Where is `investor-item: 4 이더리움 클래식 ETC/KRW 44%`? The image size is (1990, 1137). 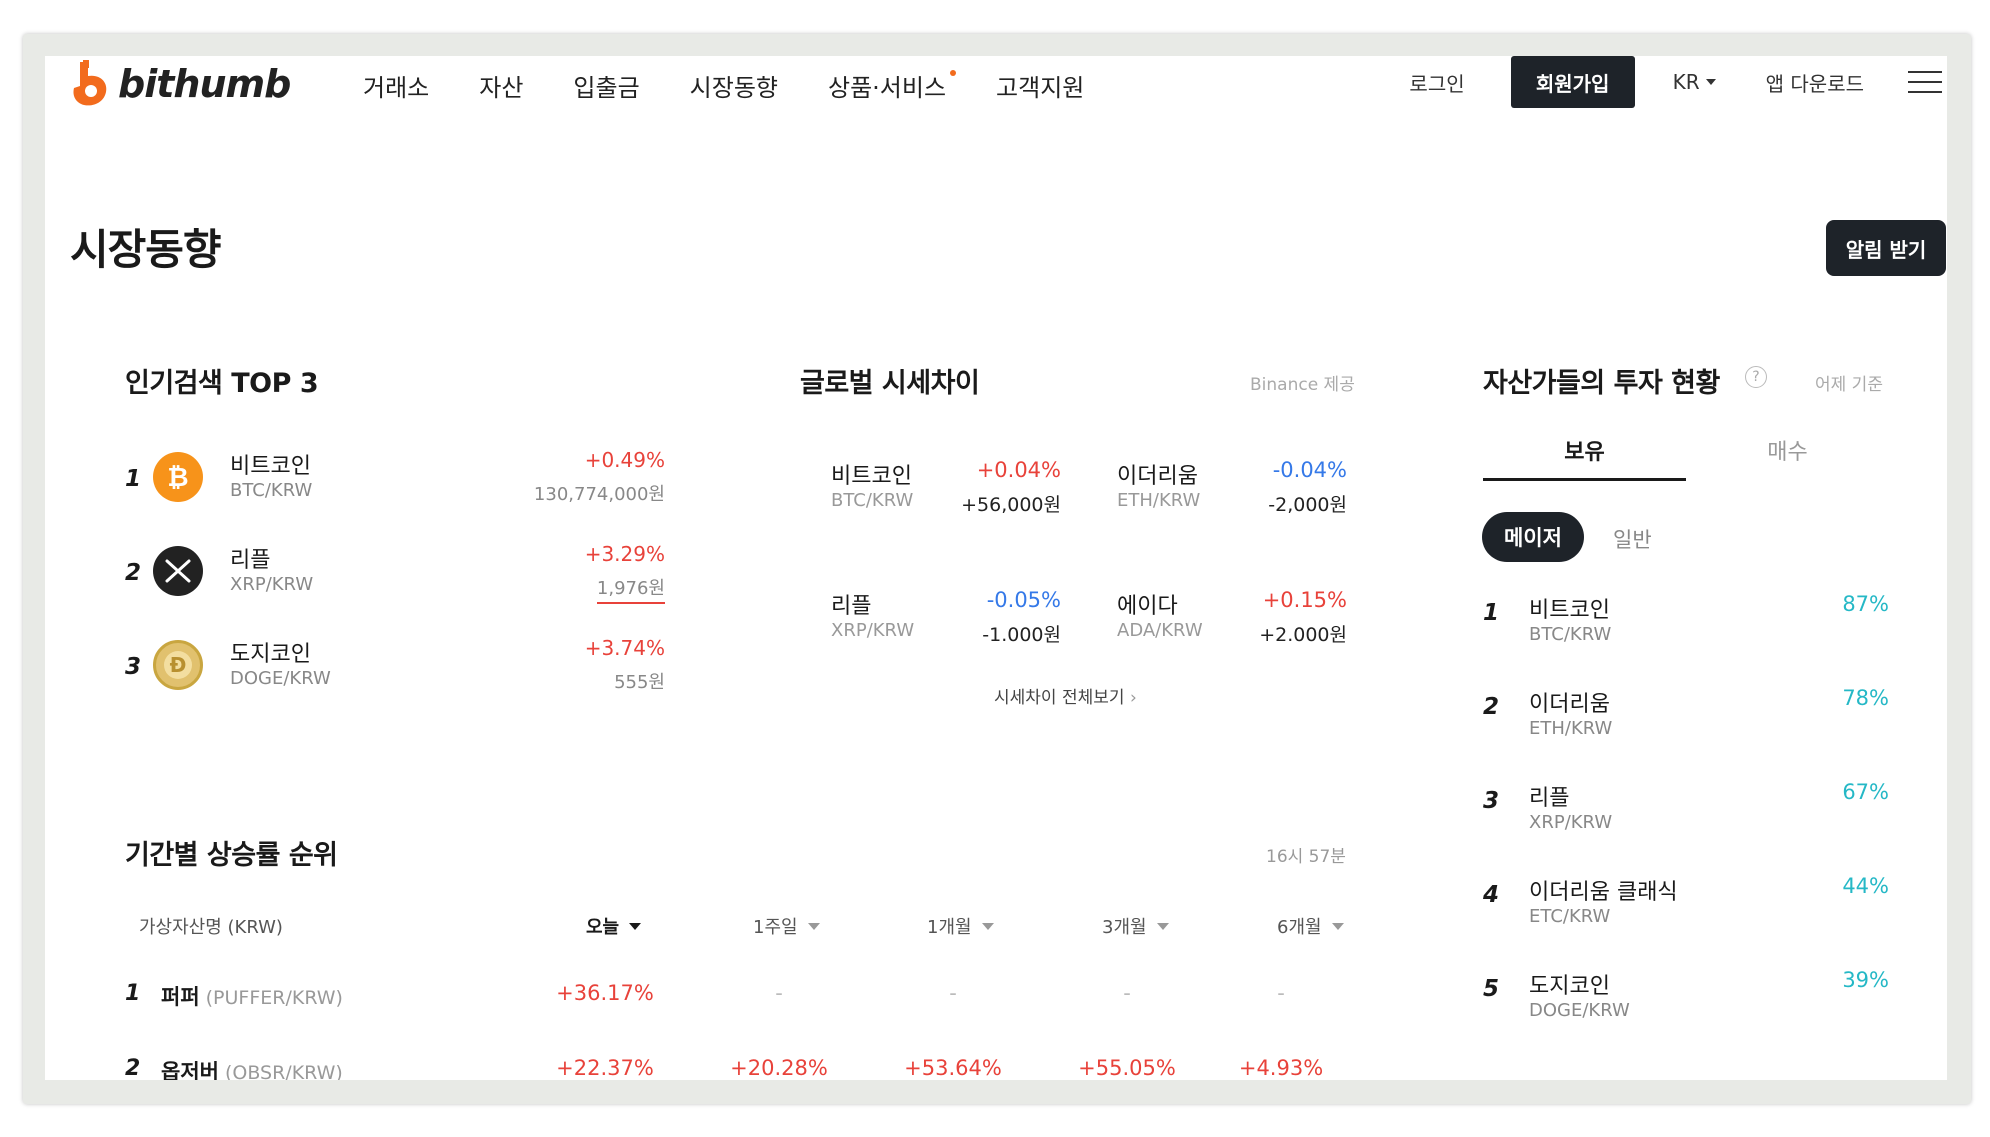
investor-item: 4 이더리움 클래식 ETC/KRW 44% is located at coordinates (1686, 909).